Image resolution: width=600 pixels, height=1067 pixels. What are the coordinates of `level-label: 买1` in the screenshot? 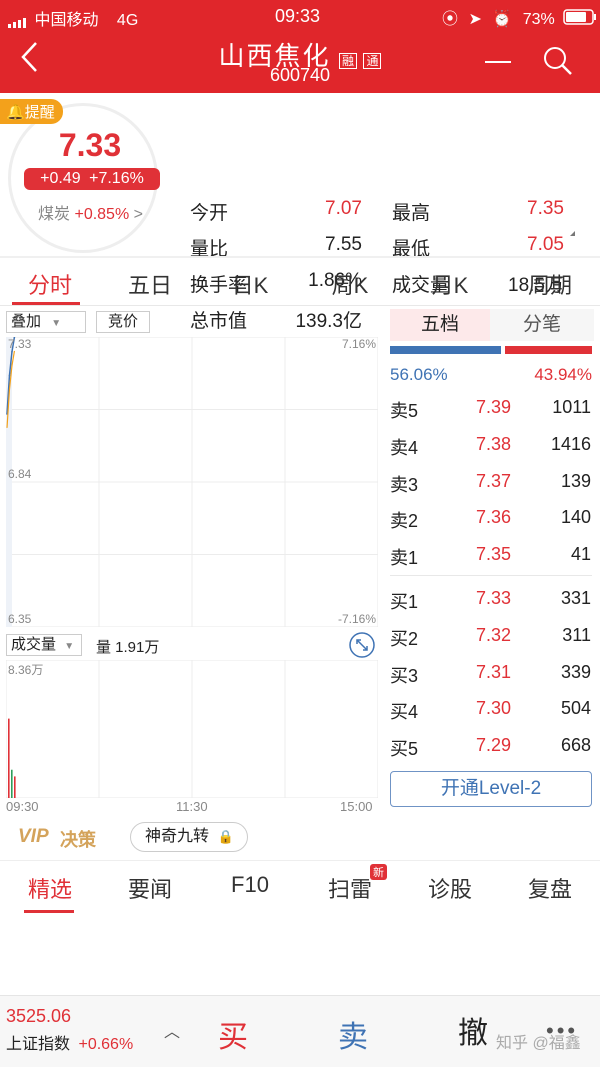 It's located at (404, 602).